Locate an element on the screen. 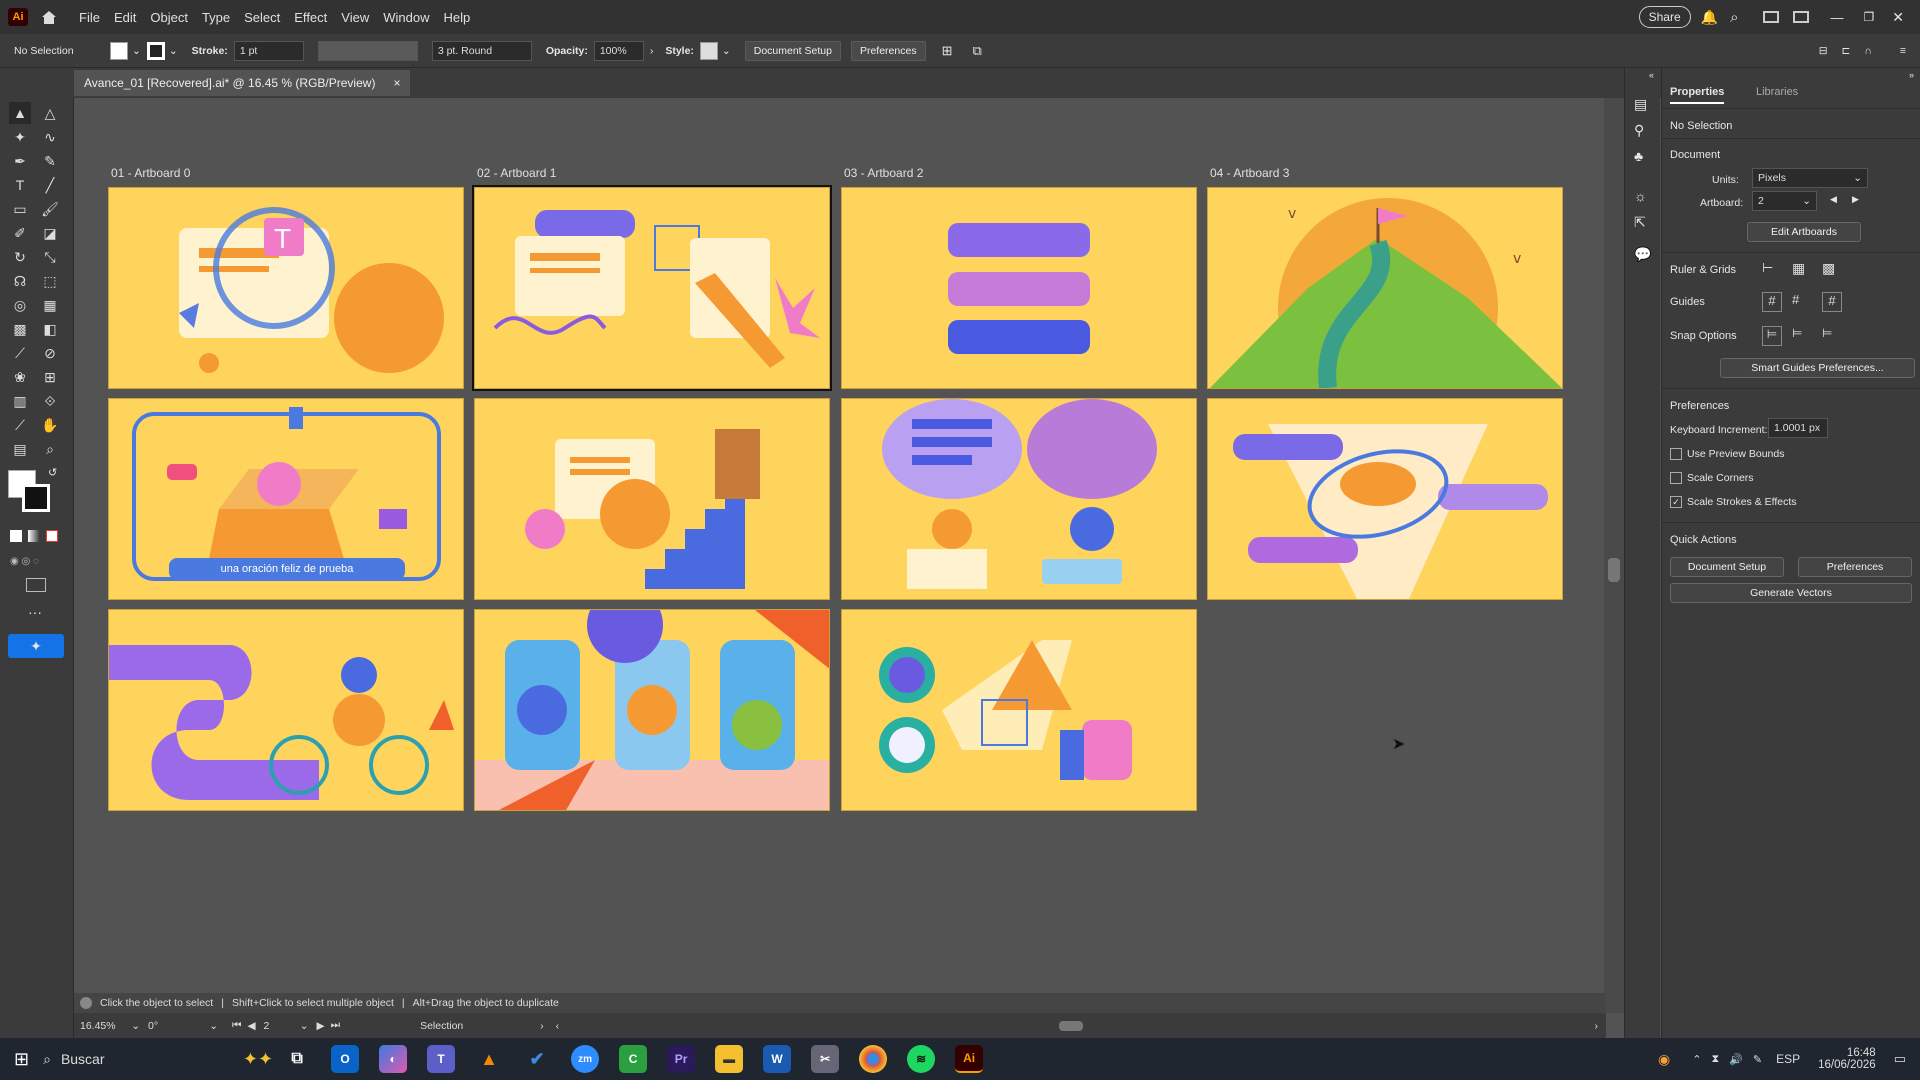 The width and height of the screenshot is (1920, 1080). lasso-icon: ∿ is located at coordinates (50, 137).